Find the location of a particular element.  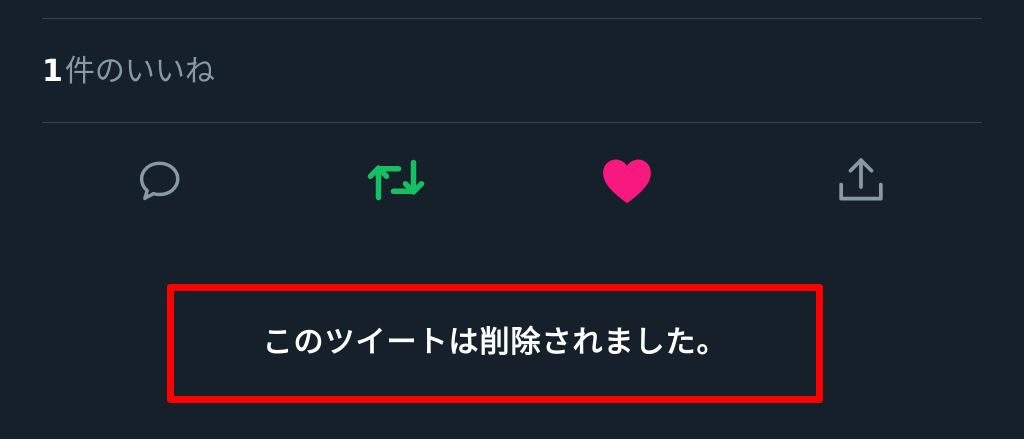

actions-divider is located at coordinates (512, 122).